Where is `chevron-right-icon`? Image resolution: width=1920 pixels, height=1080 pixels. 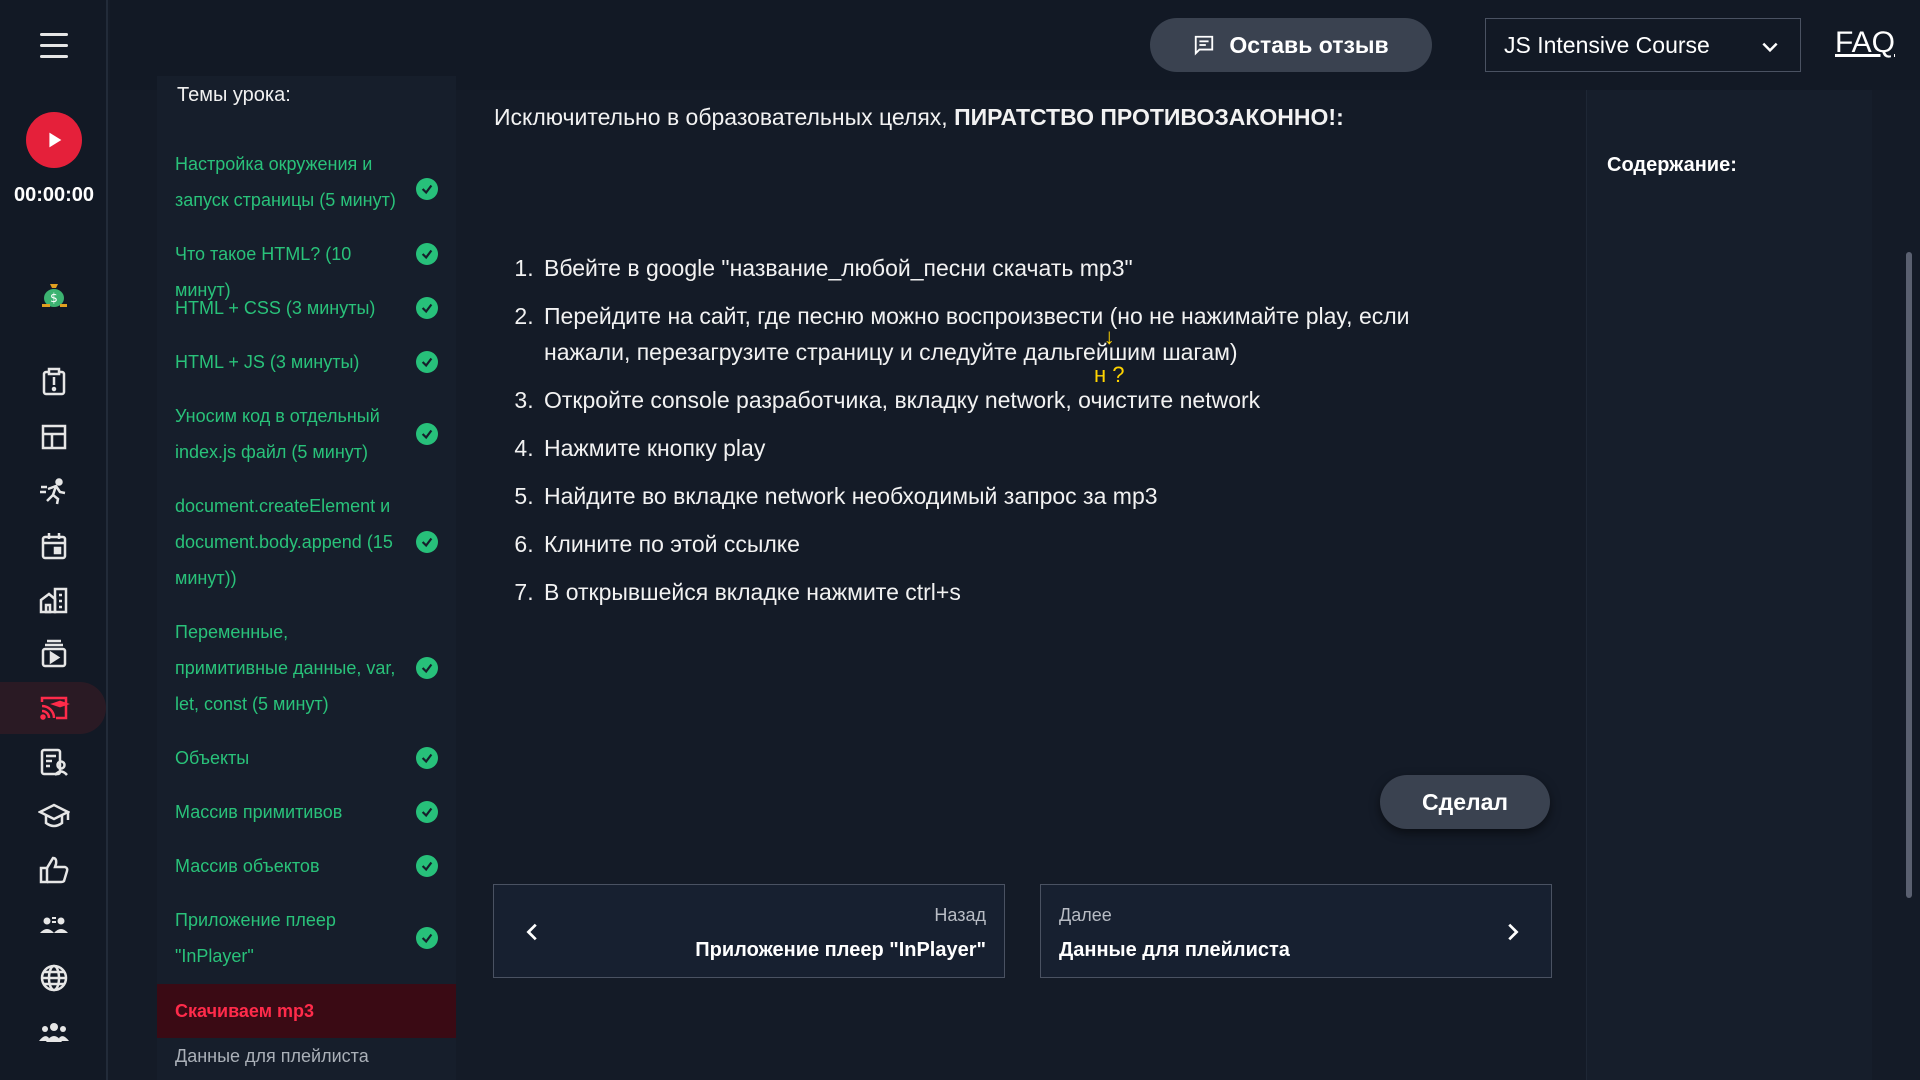
chevron-right-icon is located at coordinates (1513, 932).